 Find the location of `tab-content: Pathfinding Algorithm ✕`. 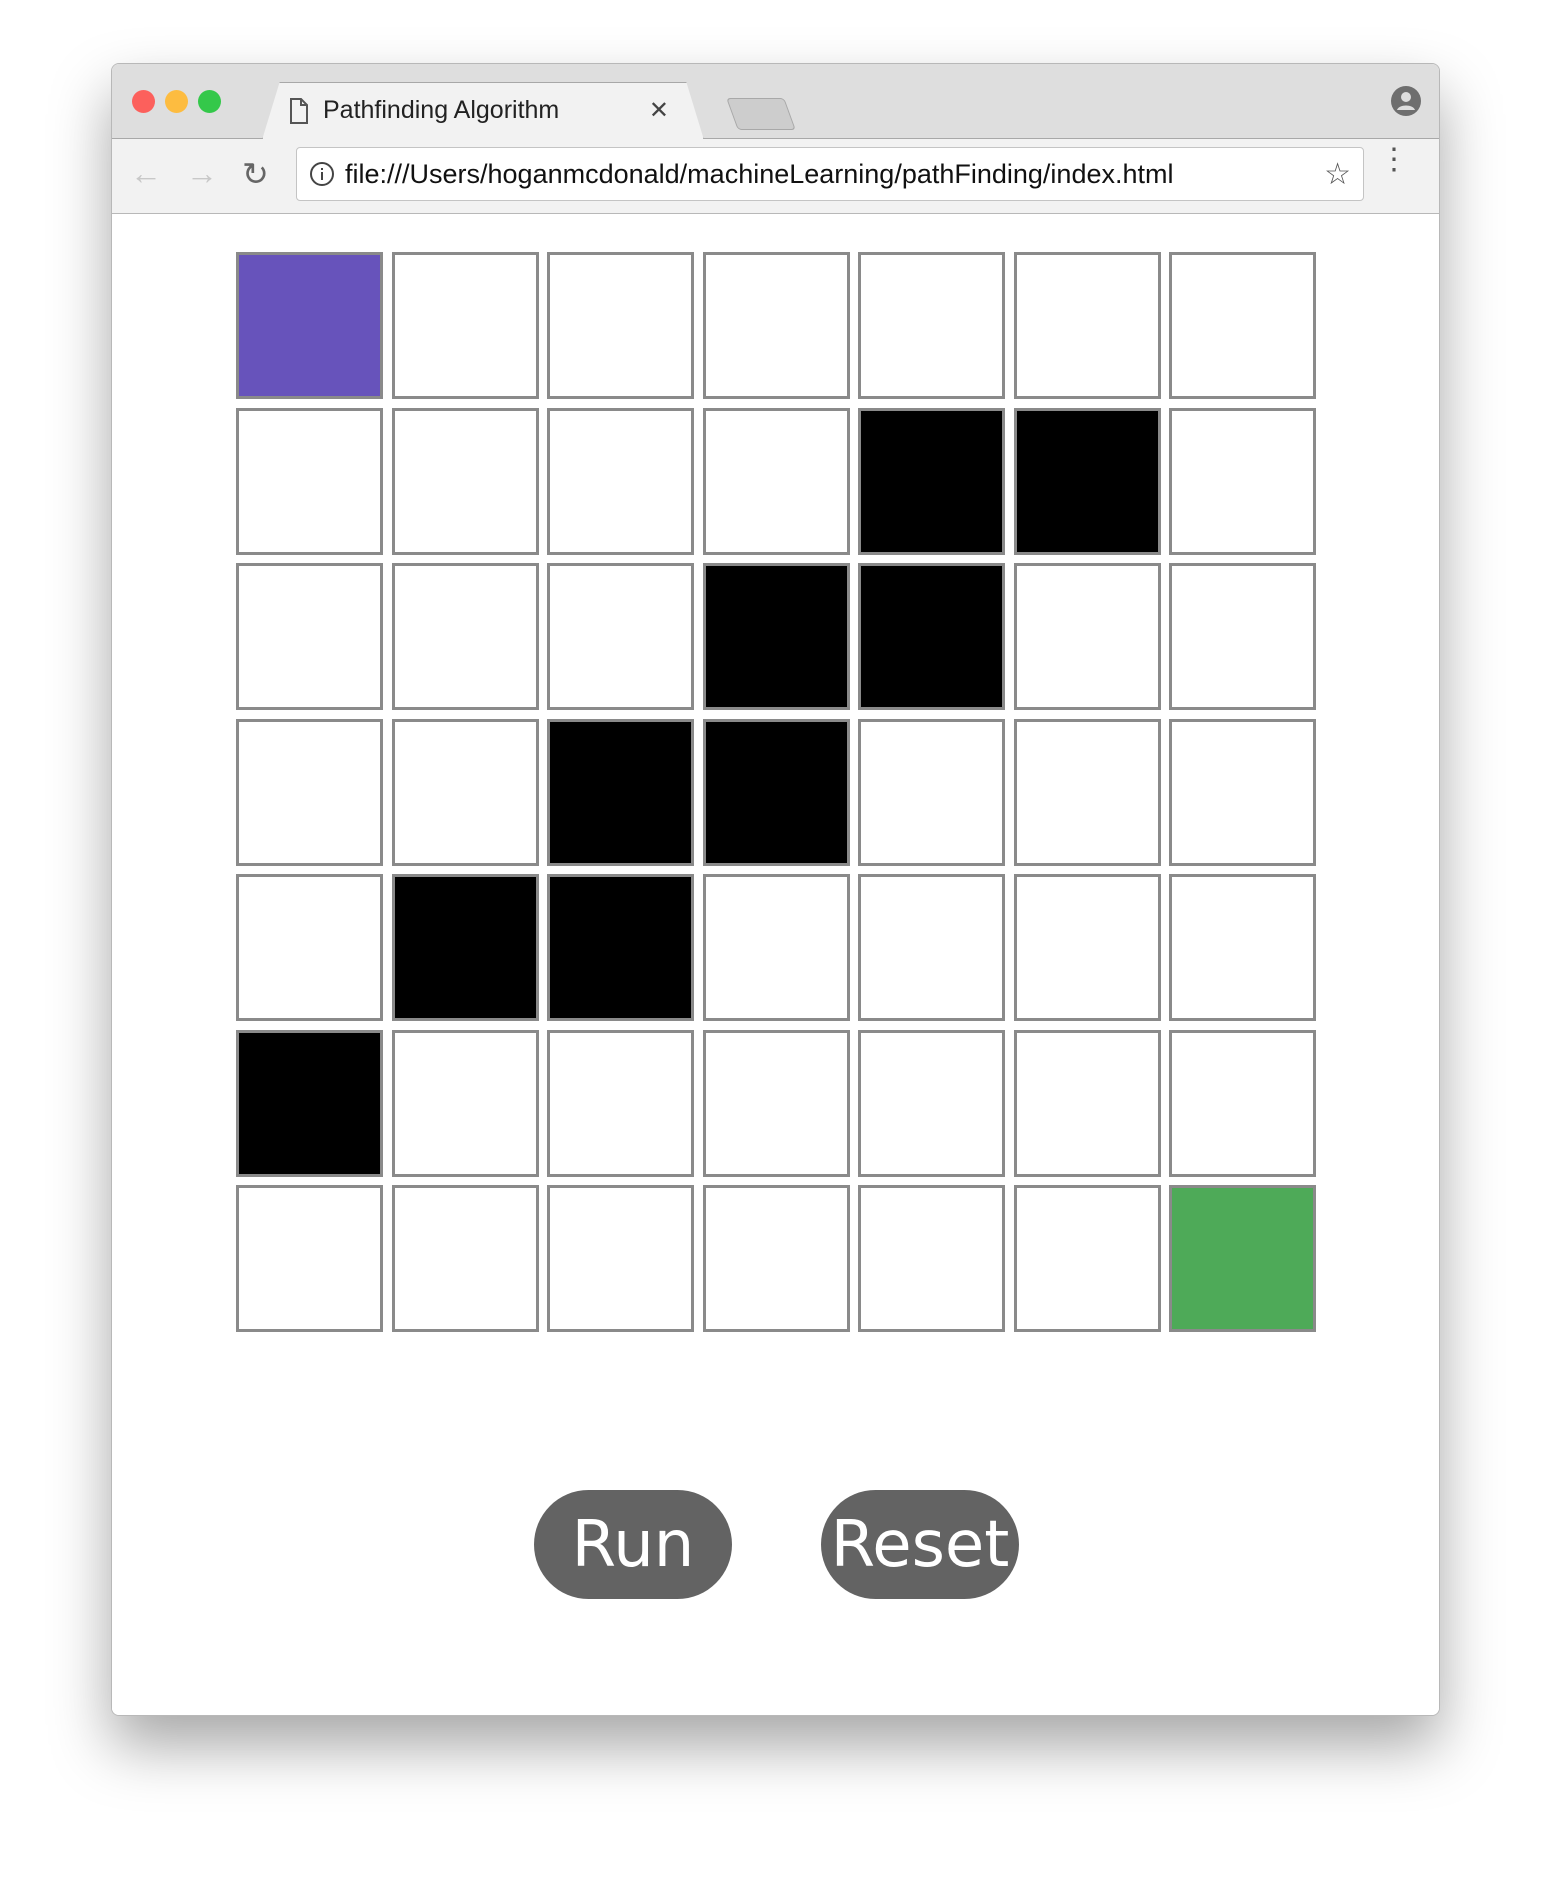

tab-content: Pathfinding Algorithm ✕ is located at coordinates (479, 110).